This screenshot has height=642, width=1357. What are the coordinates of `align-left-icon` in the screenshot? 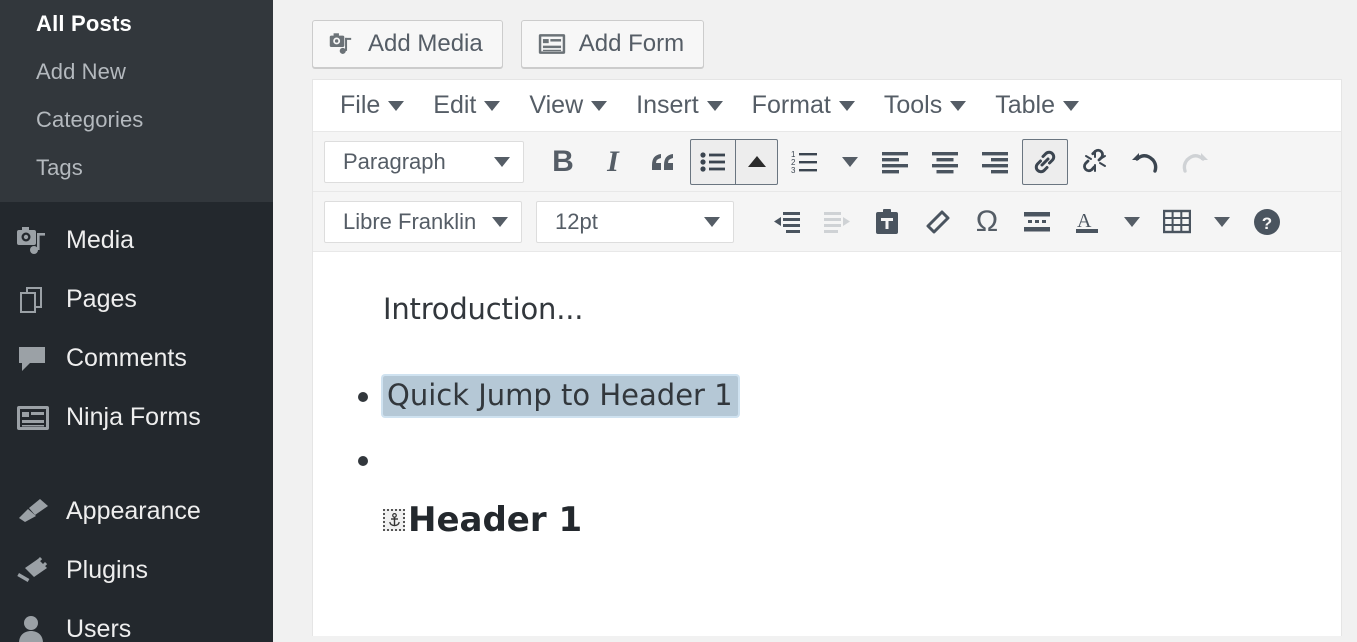 It's located at (895, 162).